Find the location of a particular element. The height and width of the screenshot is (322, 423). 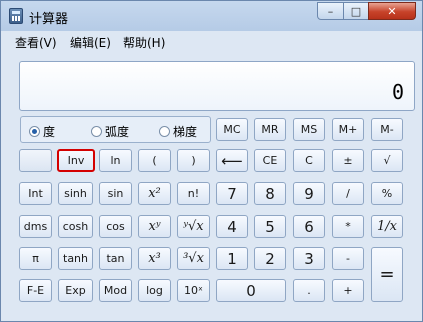

power-button: xʸ is located at coordinates (154, 226).